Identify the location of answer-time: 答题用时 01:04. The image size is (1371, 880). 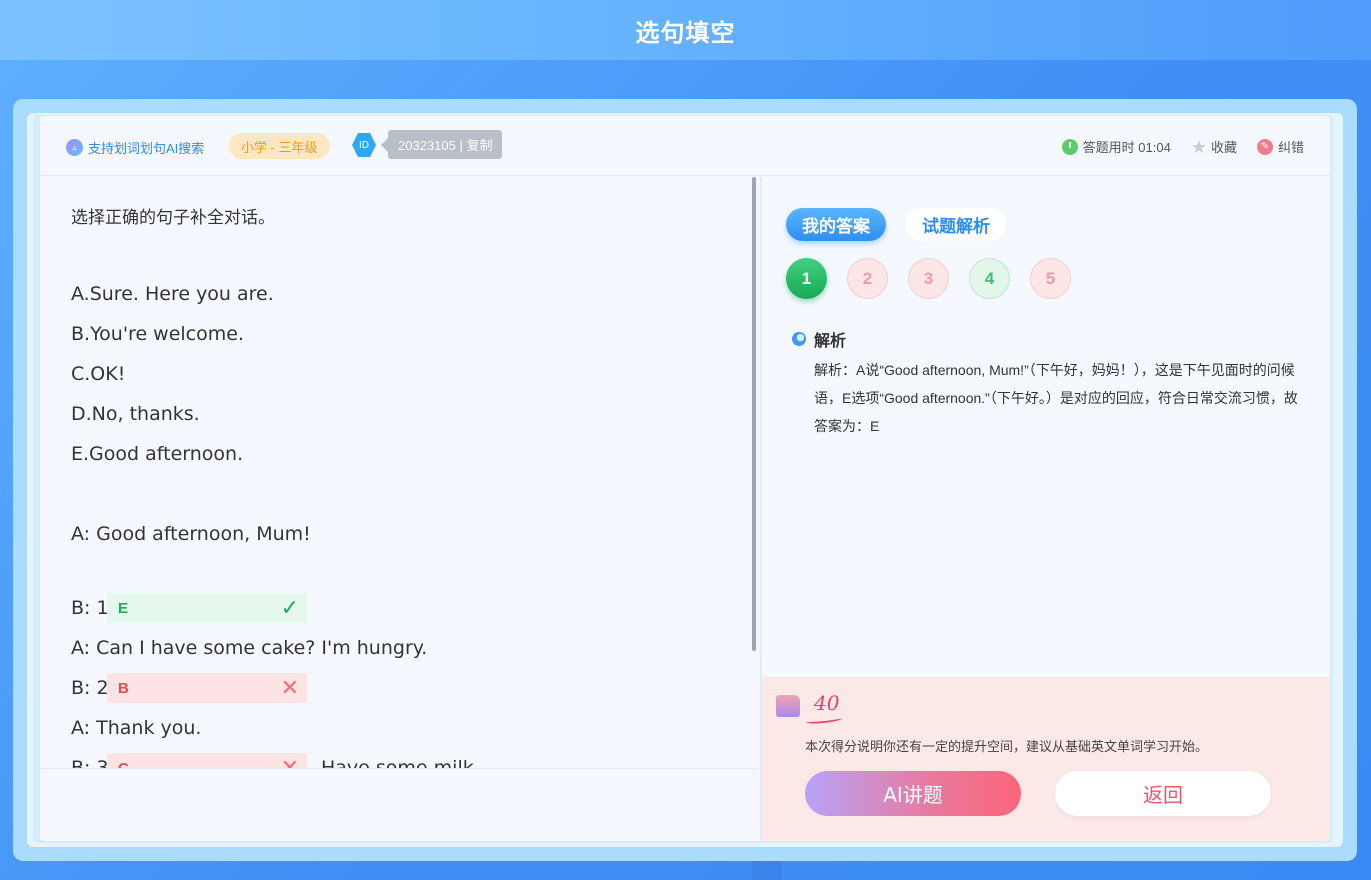
(1116, 146).